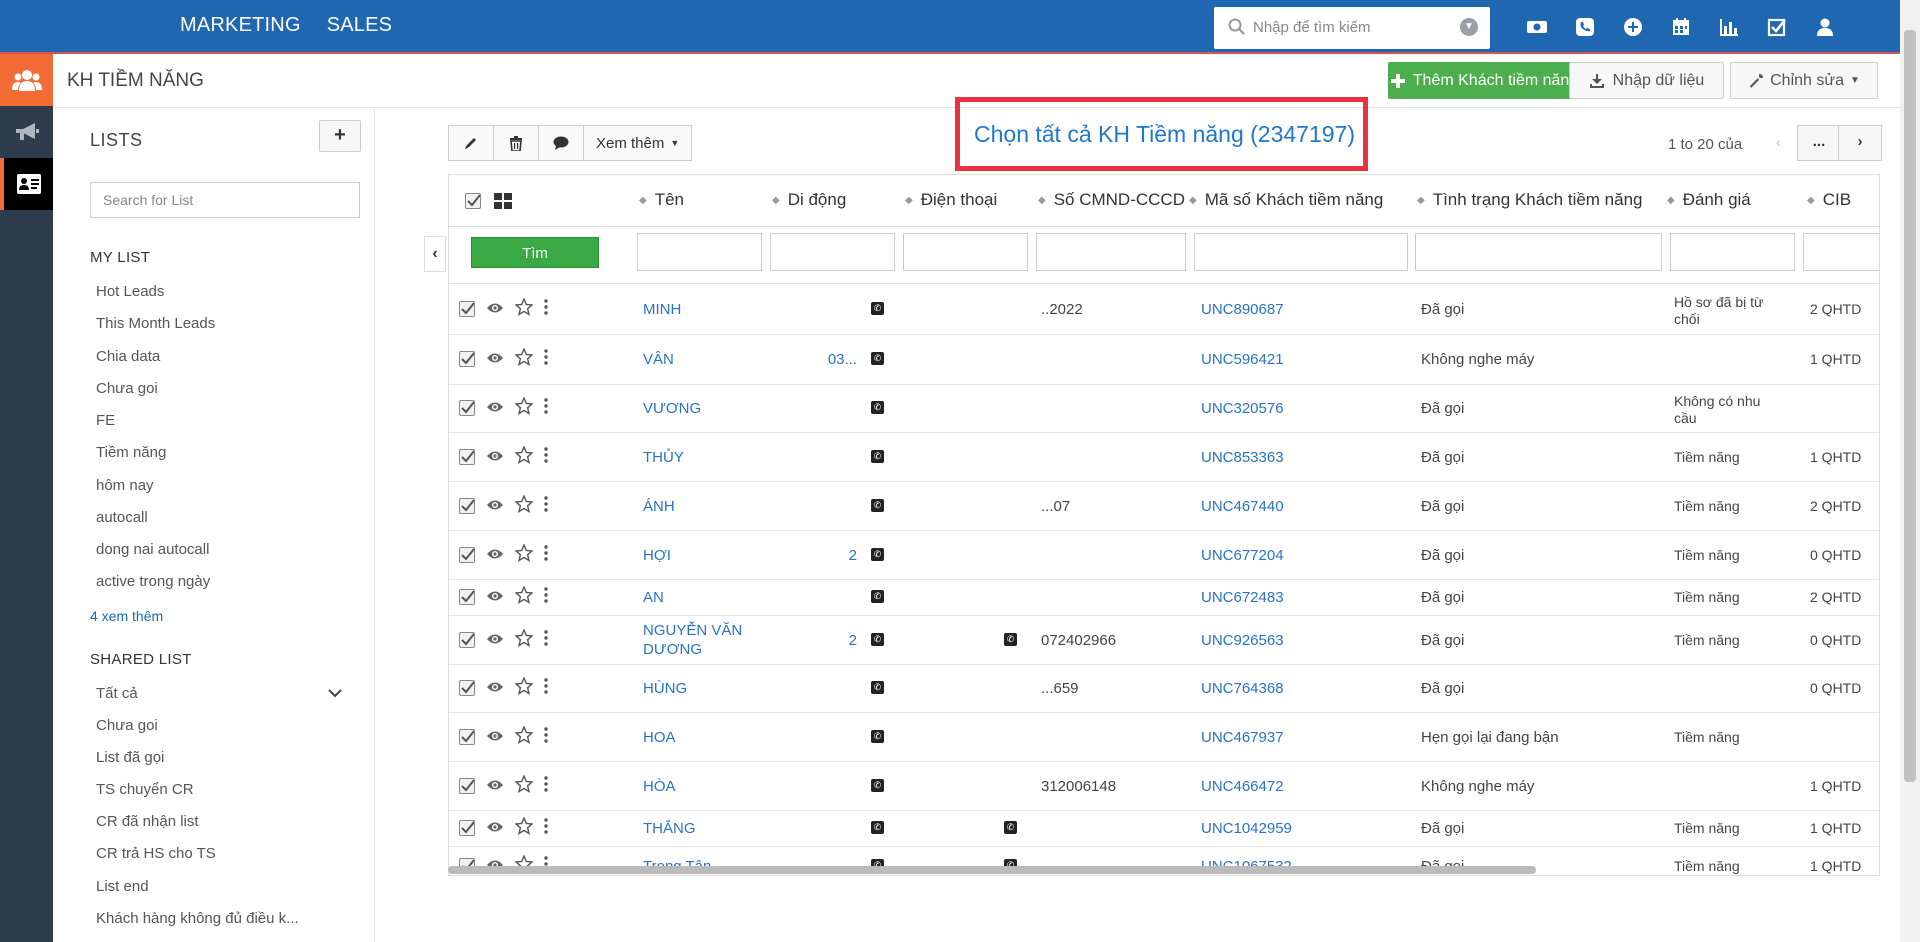  What do you see at coordinates (1242, 737) in the screenshot?
I see `lead-code-link: UNC467937` at bounding box center [1242, 737].